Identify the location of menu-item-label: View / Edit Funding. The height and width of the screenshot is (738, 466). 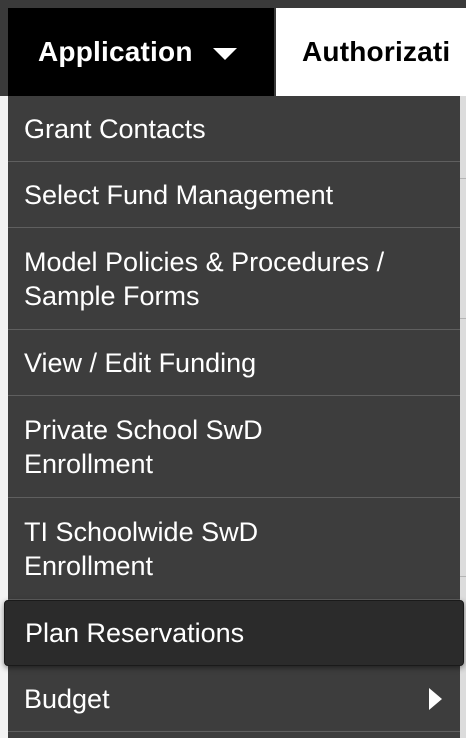
(140, 362).